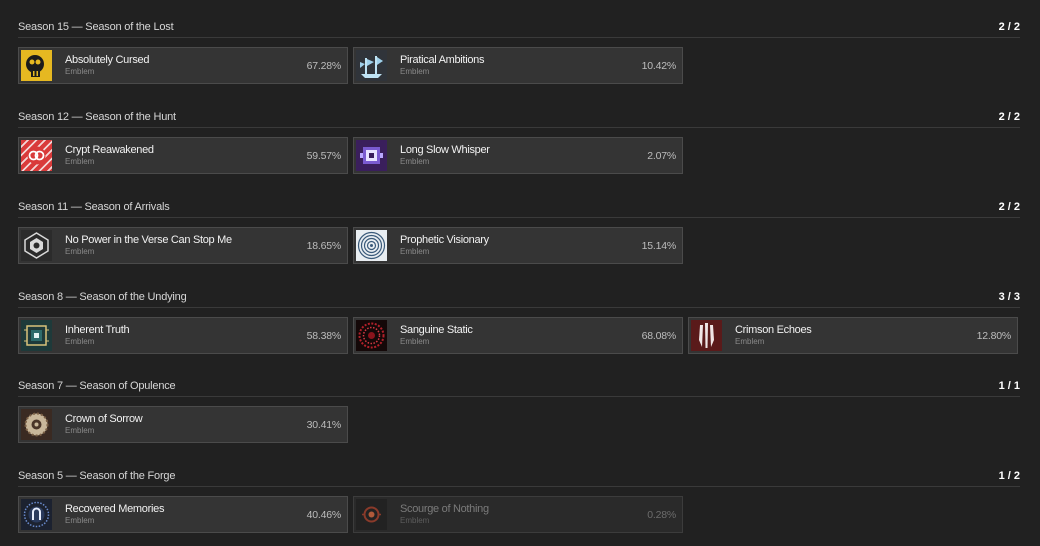 This screenshot has height=546, width=1040. What do you see at coordinates (706, 335) in the screenshot?
I see `claws-emblem-icon` at bounding box center [706, 335].